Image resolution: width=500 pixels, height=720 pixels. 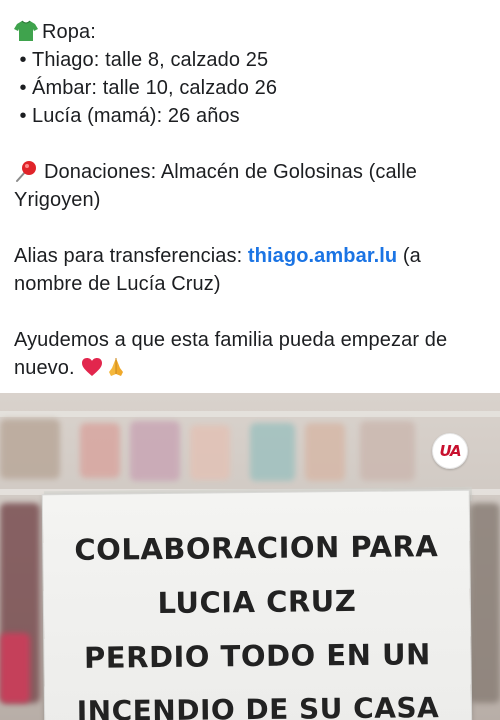 What do you see at coordinates (115, 366) in the screenshot?
I see `praying-hands-icon` at bounding box center [115, 366].